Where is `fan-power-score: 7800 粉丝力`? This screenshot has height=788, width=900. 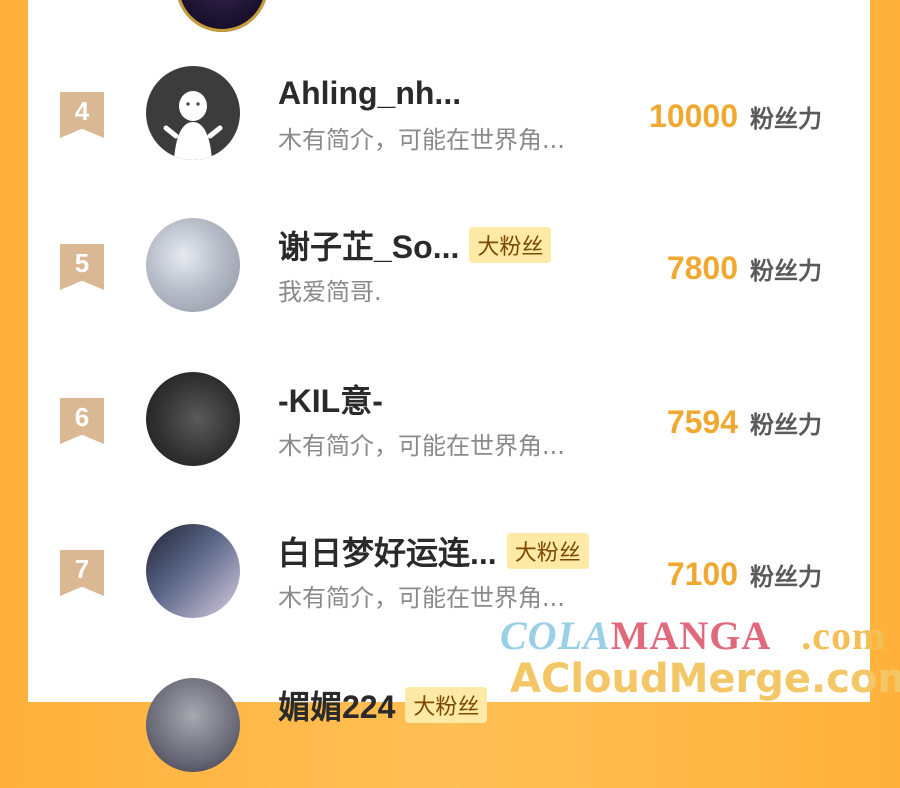 fan-power-score: 7800 粉丝力 is located at coordinates (744, 268).